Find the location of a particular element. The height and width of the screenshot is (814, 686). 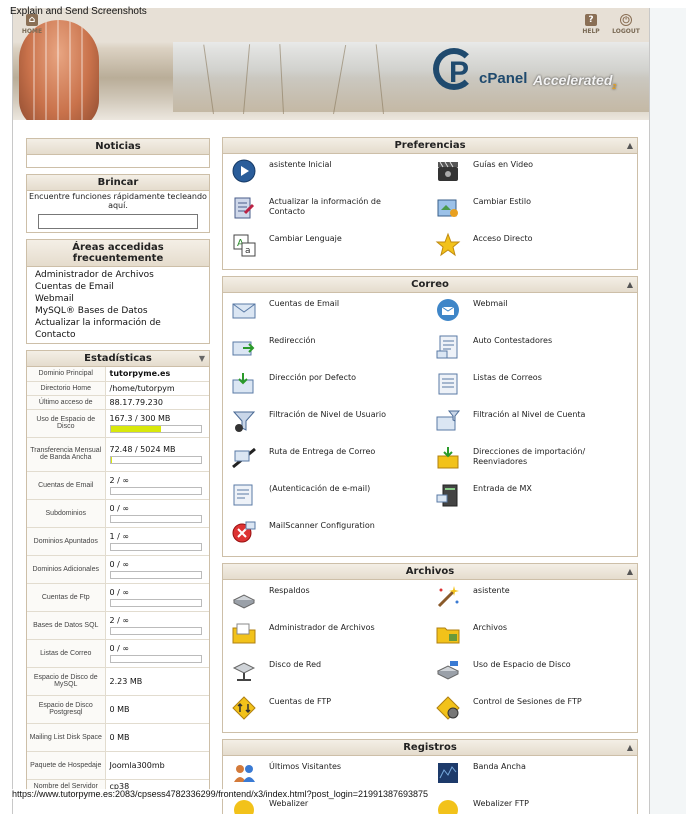

webalizer-icon is located at coordinates (244, 805).